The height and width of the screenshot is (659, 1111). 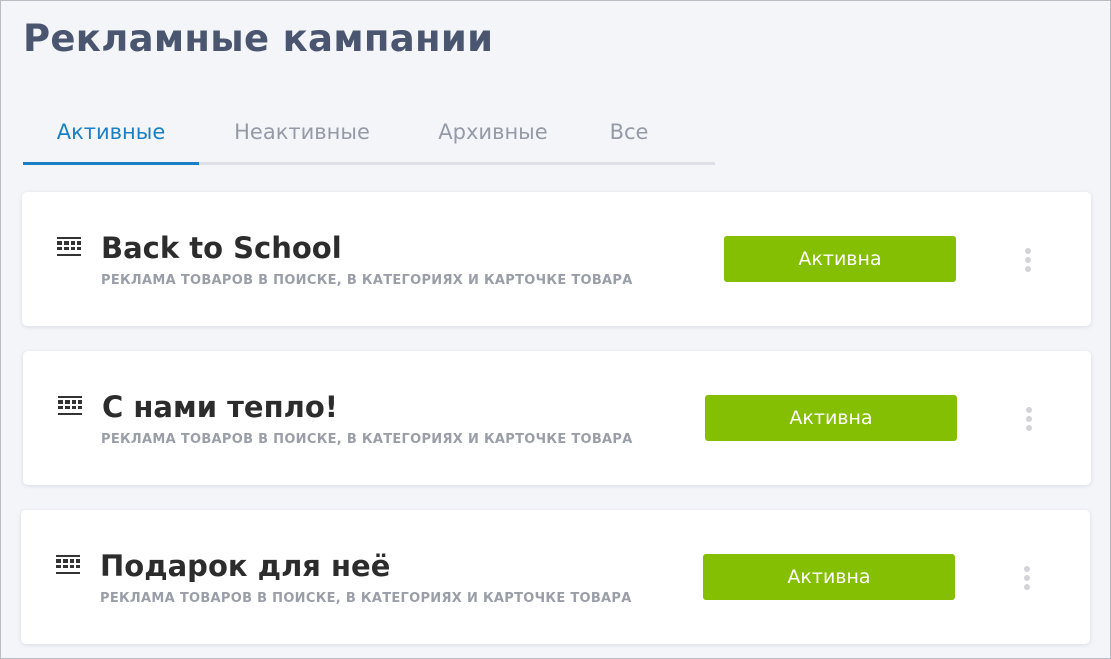 I want to click on tab-inactive: Неактивные, so click(x=302, y=137).